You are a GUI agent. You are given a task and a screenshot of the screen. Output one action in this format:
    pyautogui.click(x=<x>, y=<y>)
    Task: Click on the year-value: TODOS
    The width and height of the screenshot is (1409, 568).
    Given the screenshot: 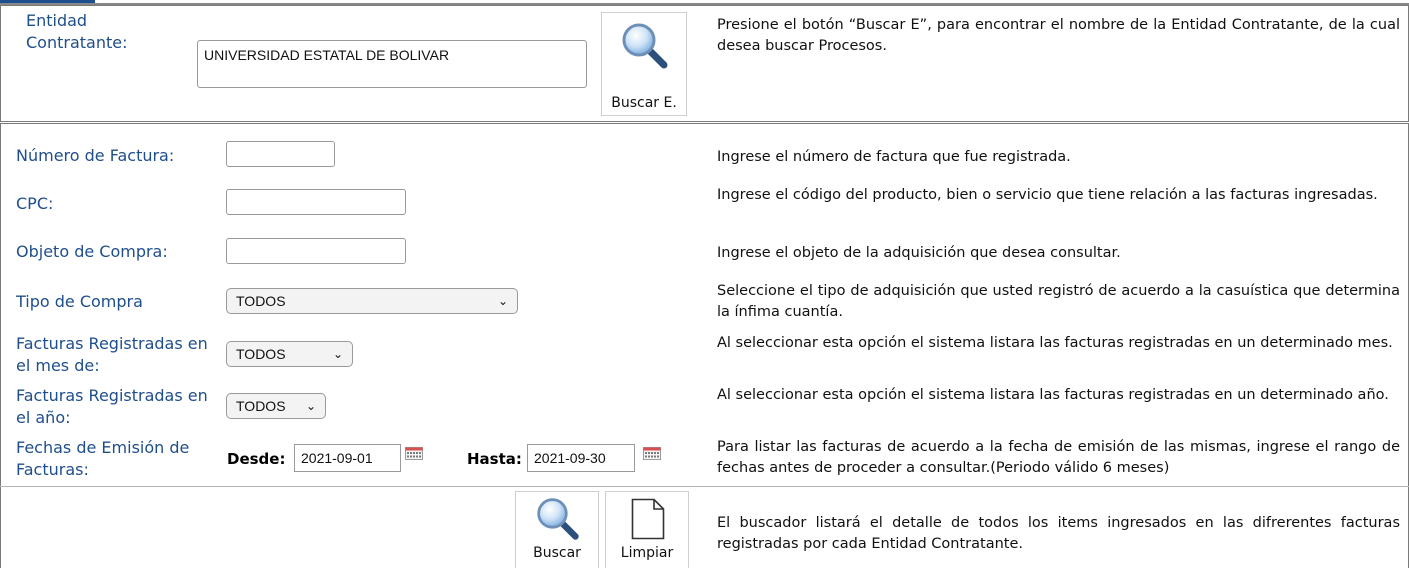 What is the action you would take?
    pyautogui.click(x=261, y=406)
    